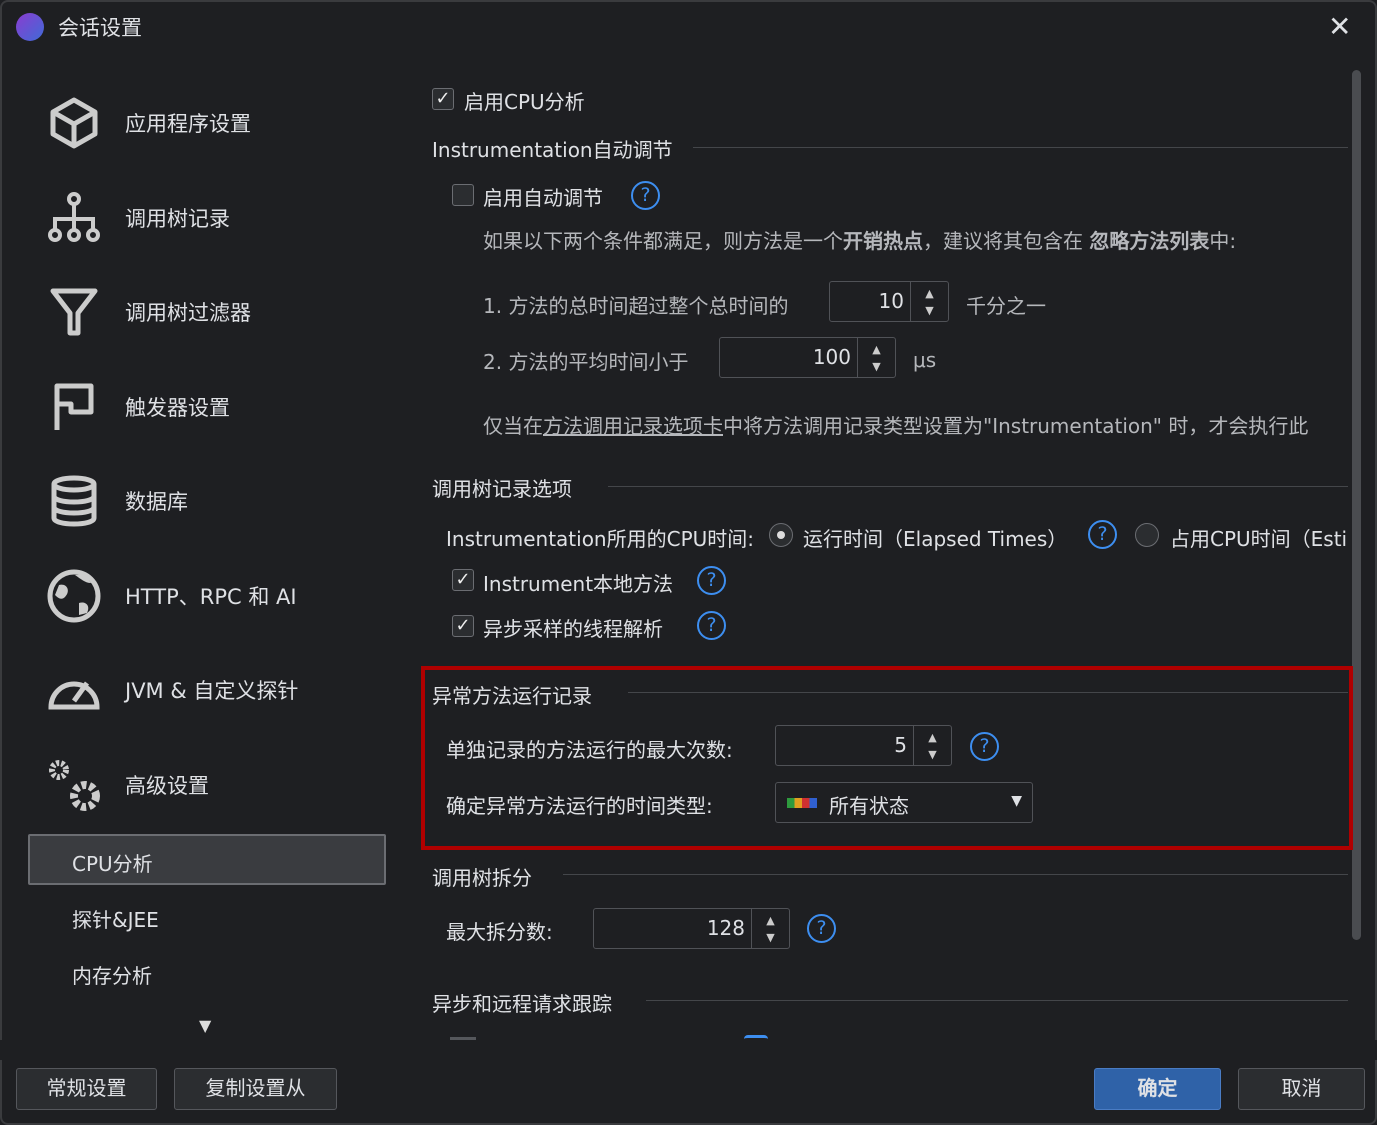 The image size is (1377, 1125). Describe the element at coordinates (74, 785) in the screenshot. I see `gears-icon` at that location.